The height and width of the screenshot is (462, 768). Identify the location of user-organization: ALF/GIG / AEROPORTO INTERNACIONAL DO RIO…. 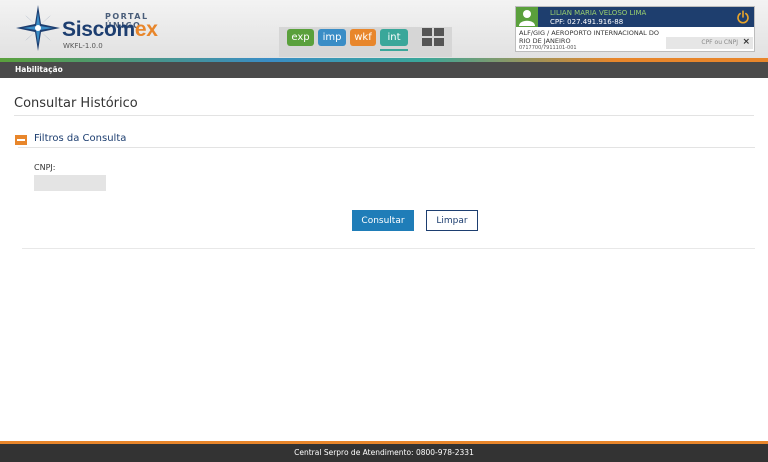
(589, 37).